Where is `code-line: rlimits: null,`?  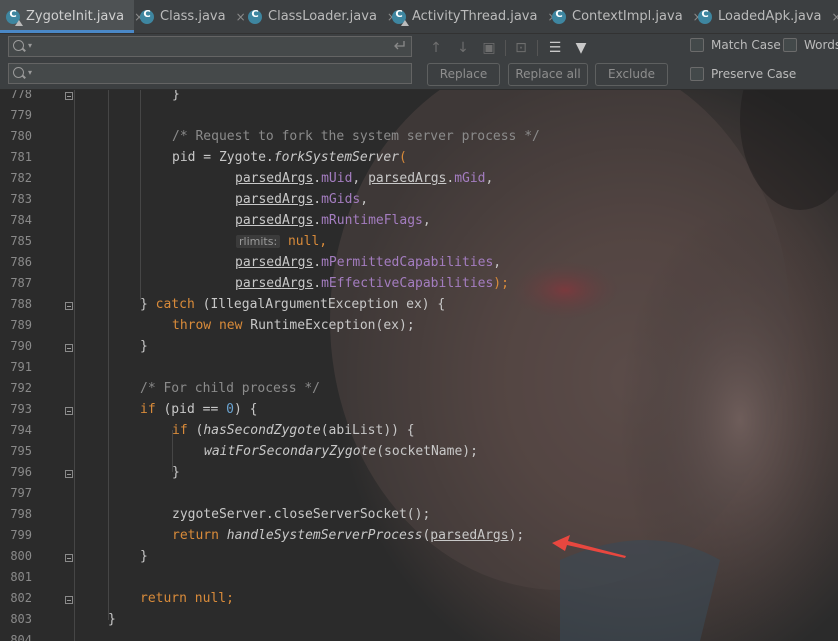
code-line: rlimits: null, is located at coordinates (281, 241).